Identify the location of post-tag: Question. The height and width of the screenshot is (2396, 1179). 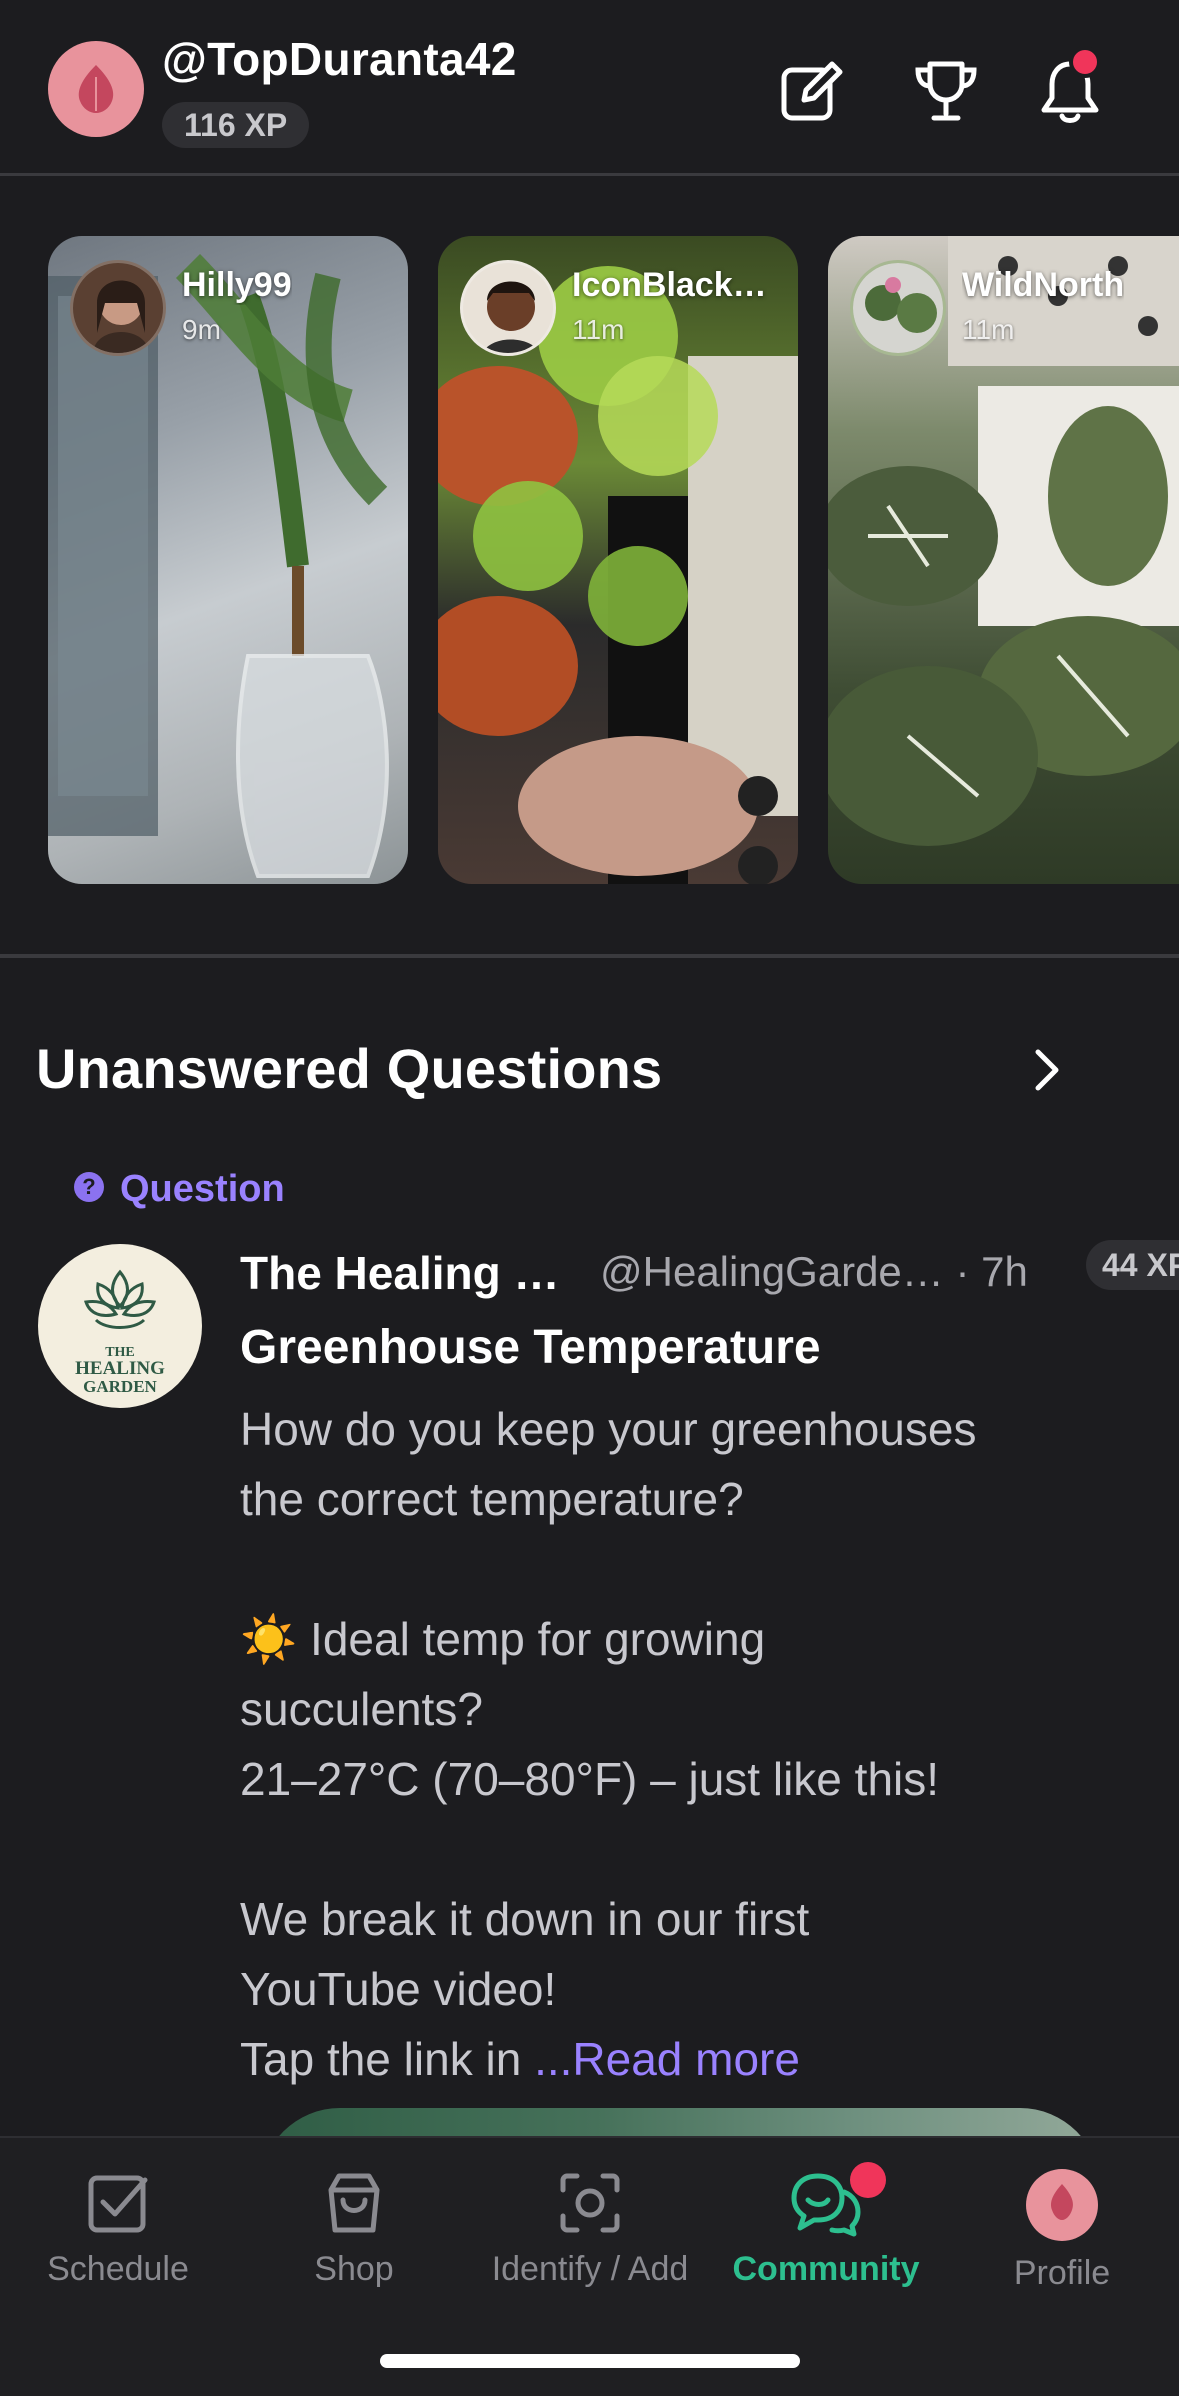
(202, 1189).